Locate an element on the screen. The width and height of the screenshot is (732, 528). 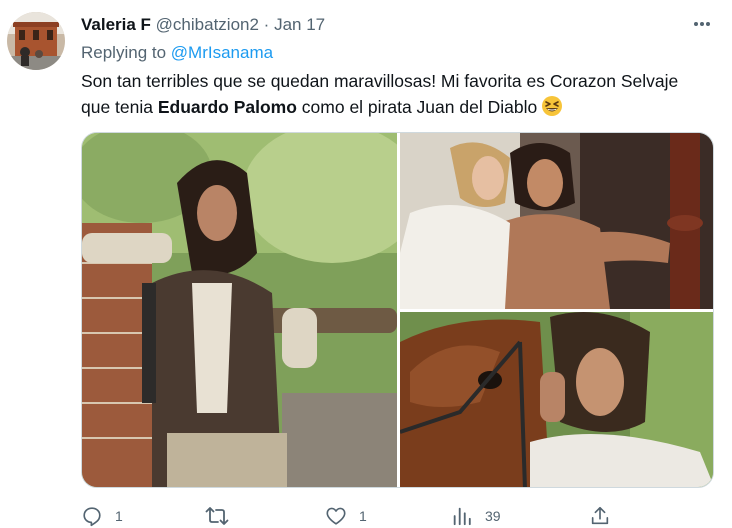
share-icon is located at coordinates (600, 516).